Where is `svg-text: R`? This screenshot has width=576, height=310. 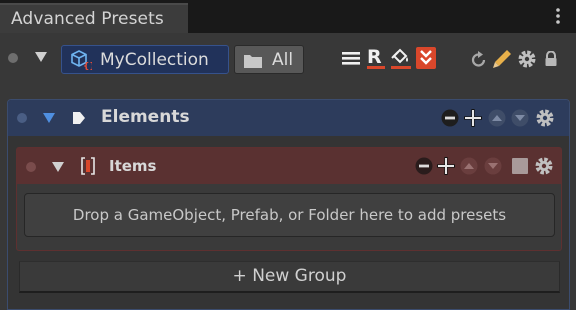 svg-text: R is located at coordinates (374, 57).